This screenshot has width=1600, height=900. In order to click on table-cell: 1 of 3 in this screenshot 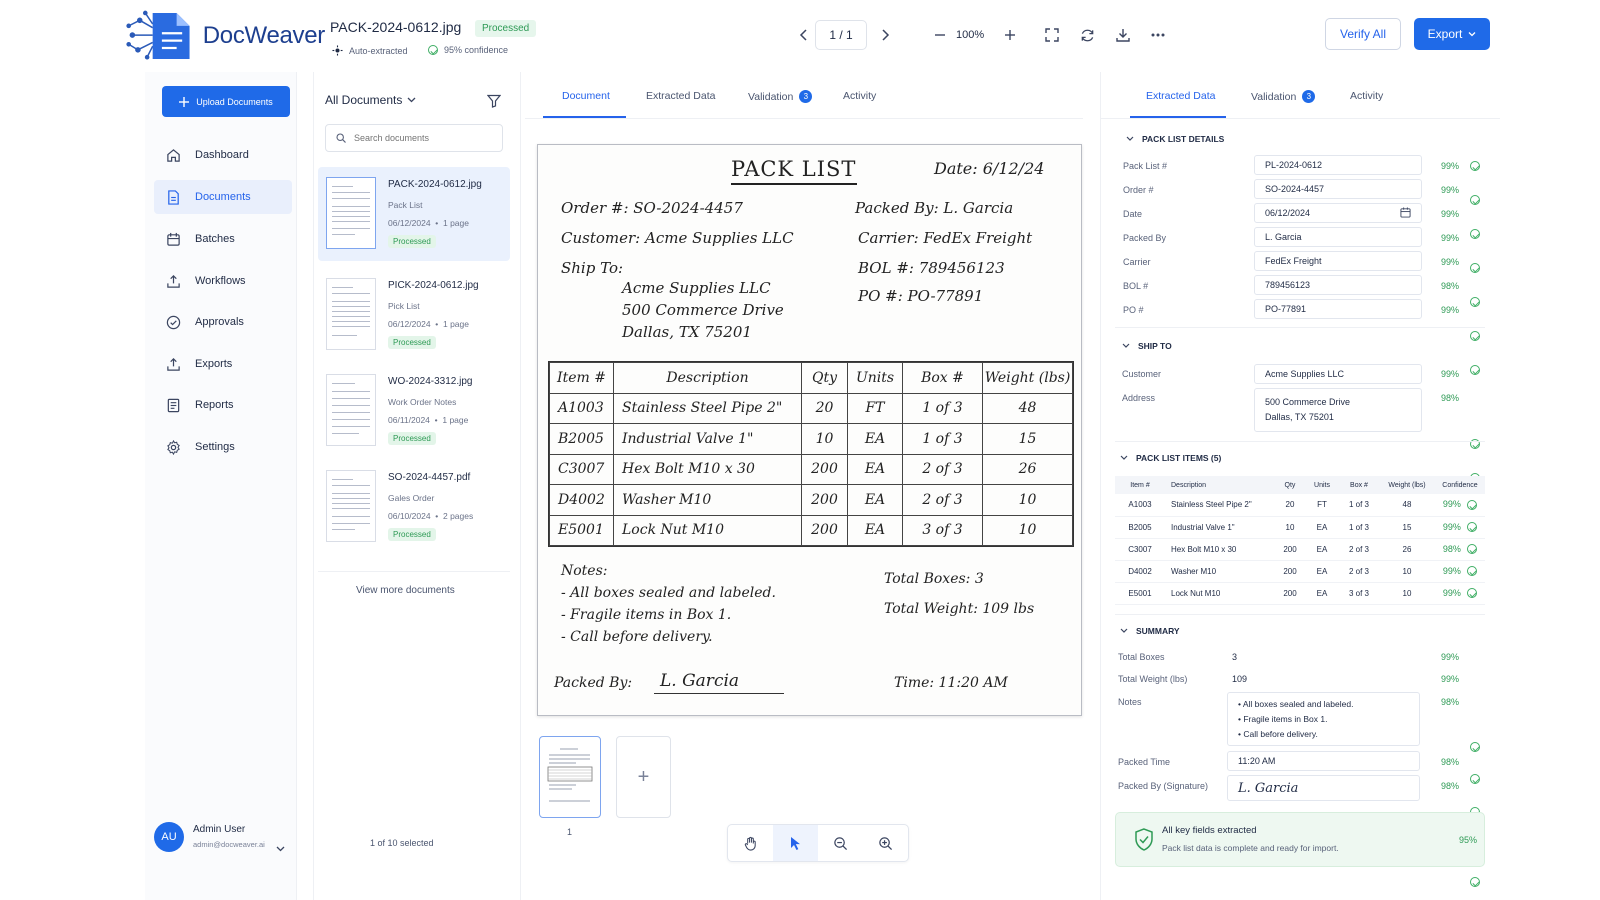, I will do `click(942, 439)`.